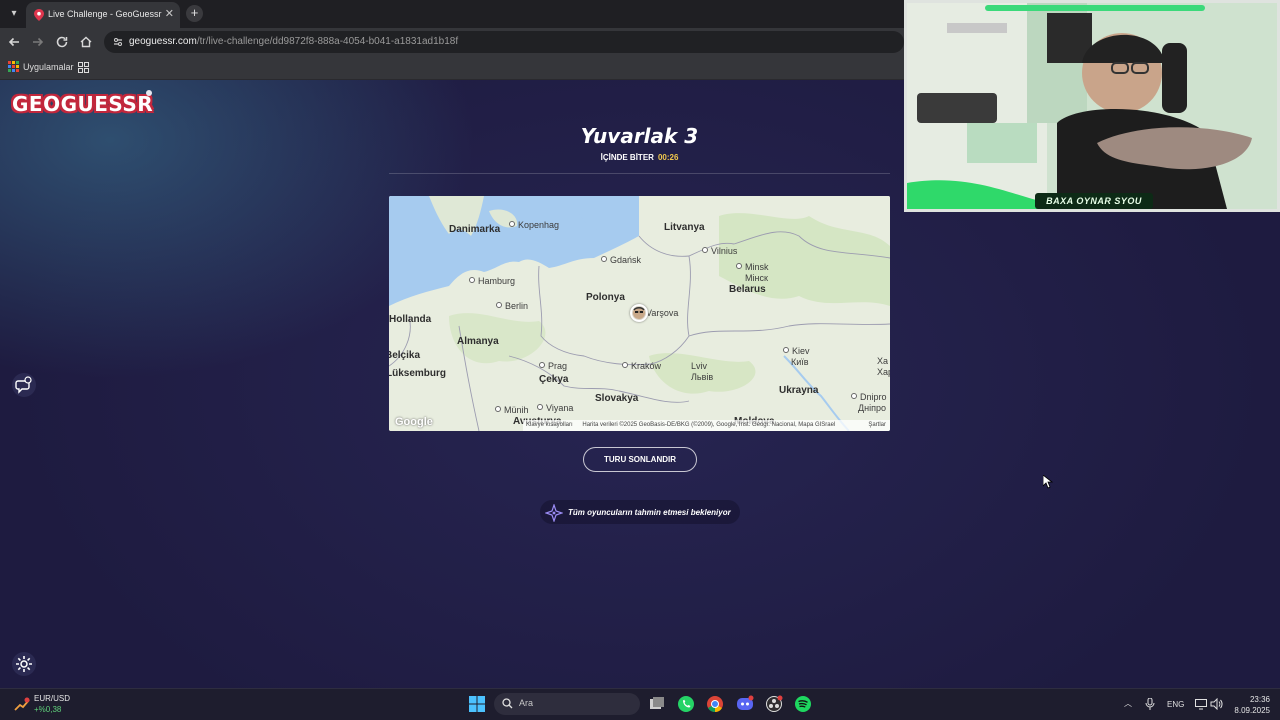  I want to click on system-clock: 23:36 8.09.2025, so click(1249, 705).